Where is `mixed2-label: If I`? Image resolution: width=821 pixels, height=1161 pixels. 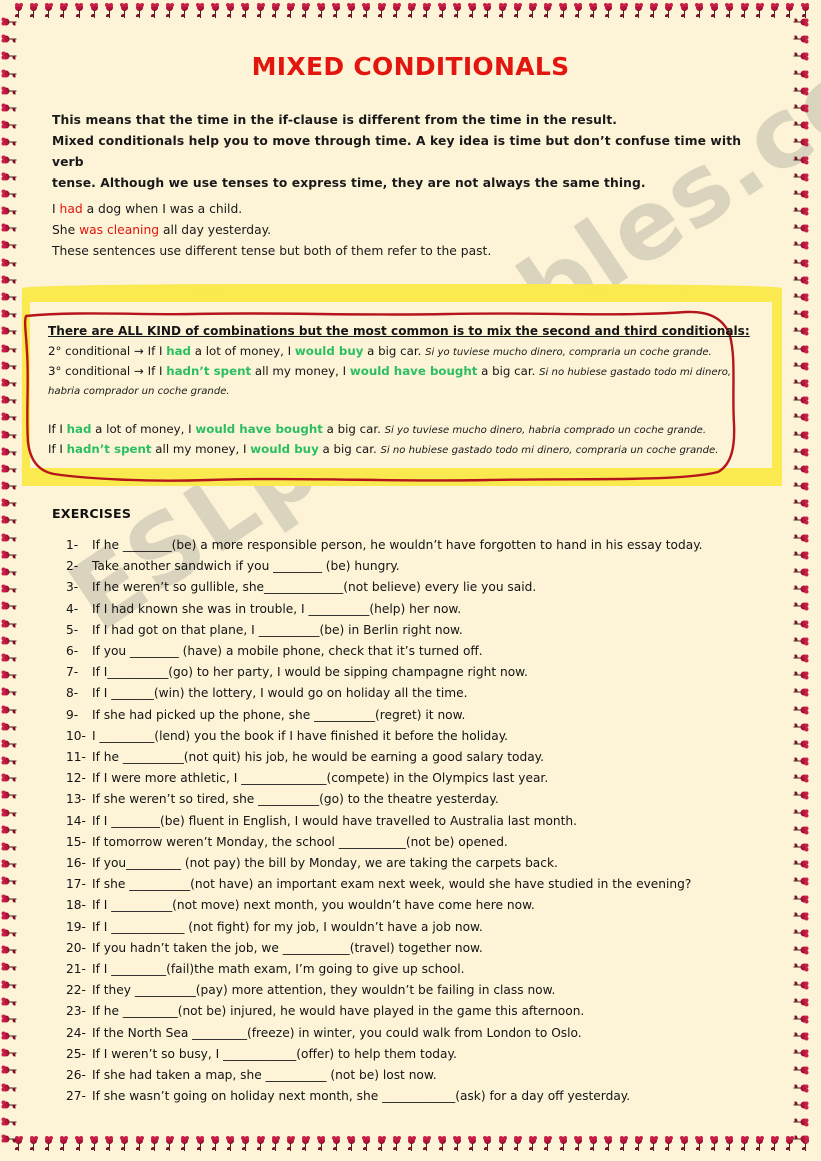
mixed2-label: If I is located at coordinates (57, 449).